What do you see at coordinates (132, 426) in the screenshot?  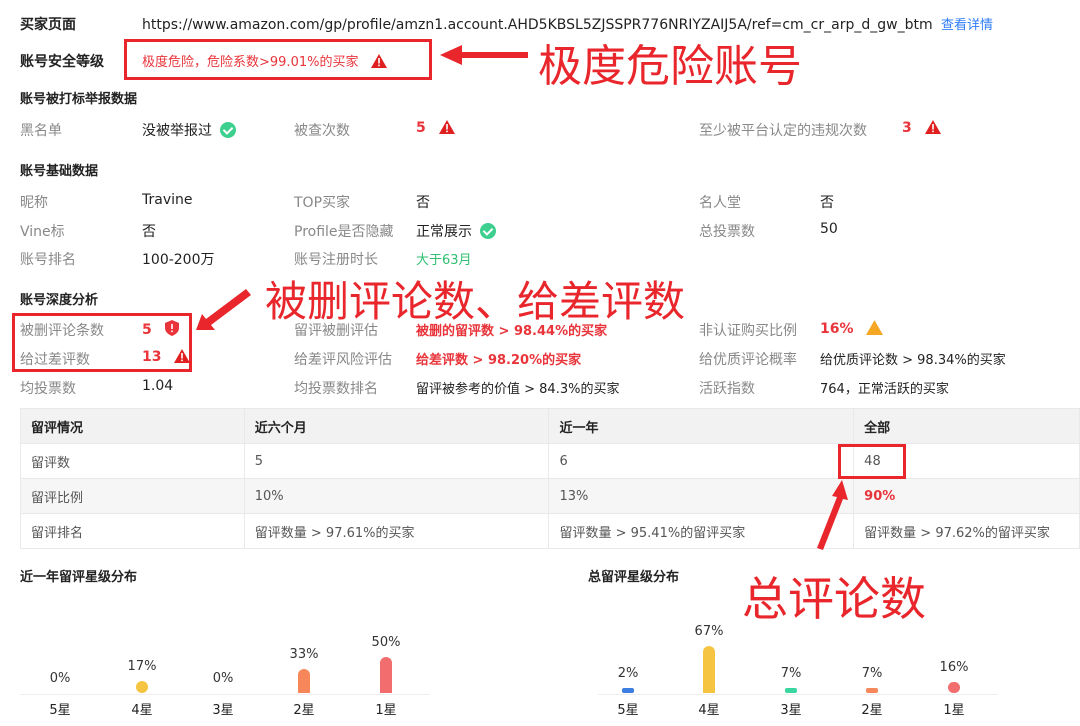 I see `table-header-cell: 留评情况` at bounding box center [132, 426].